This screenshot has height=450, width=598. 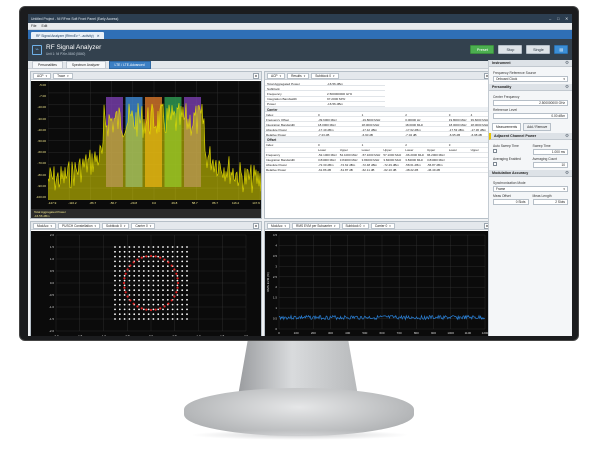 I want to click on modacc-section-header: Modulation Accuracy ⚙, so click(x=530, y=173).